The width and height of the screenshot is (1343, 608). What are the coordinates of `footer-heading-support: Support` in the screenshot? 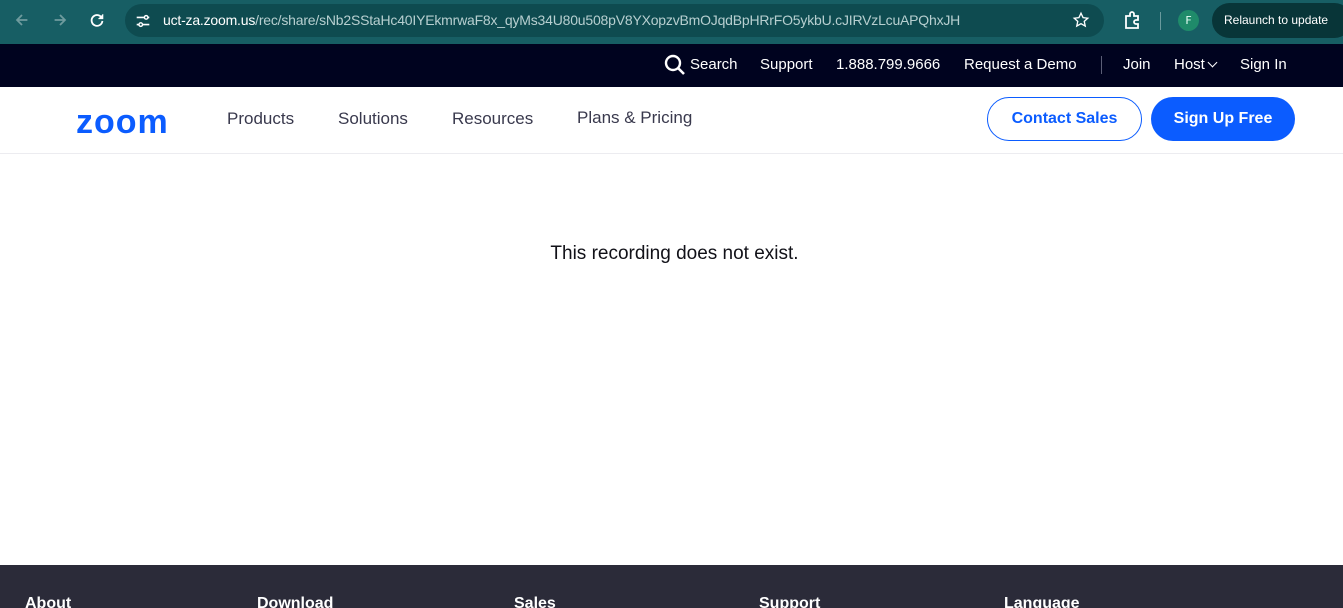 It's located at (790, 601).